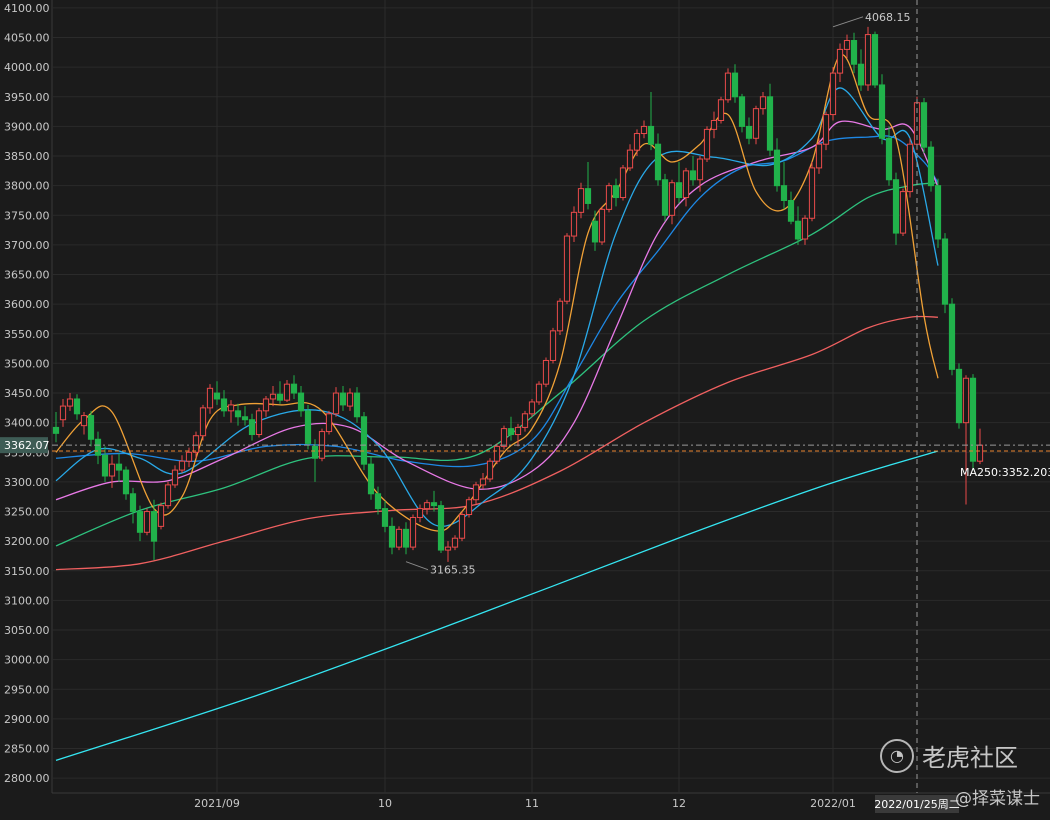 This screenshot has height=820, width=1050. What do you see at coordinates (897, 755) in the screenshot?
I see `tiger-logo-icon: ◔` at bounding box center [897, 755].